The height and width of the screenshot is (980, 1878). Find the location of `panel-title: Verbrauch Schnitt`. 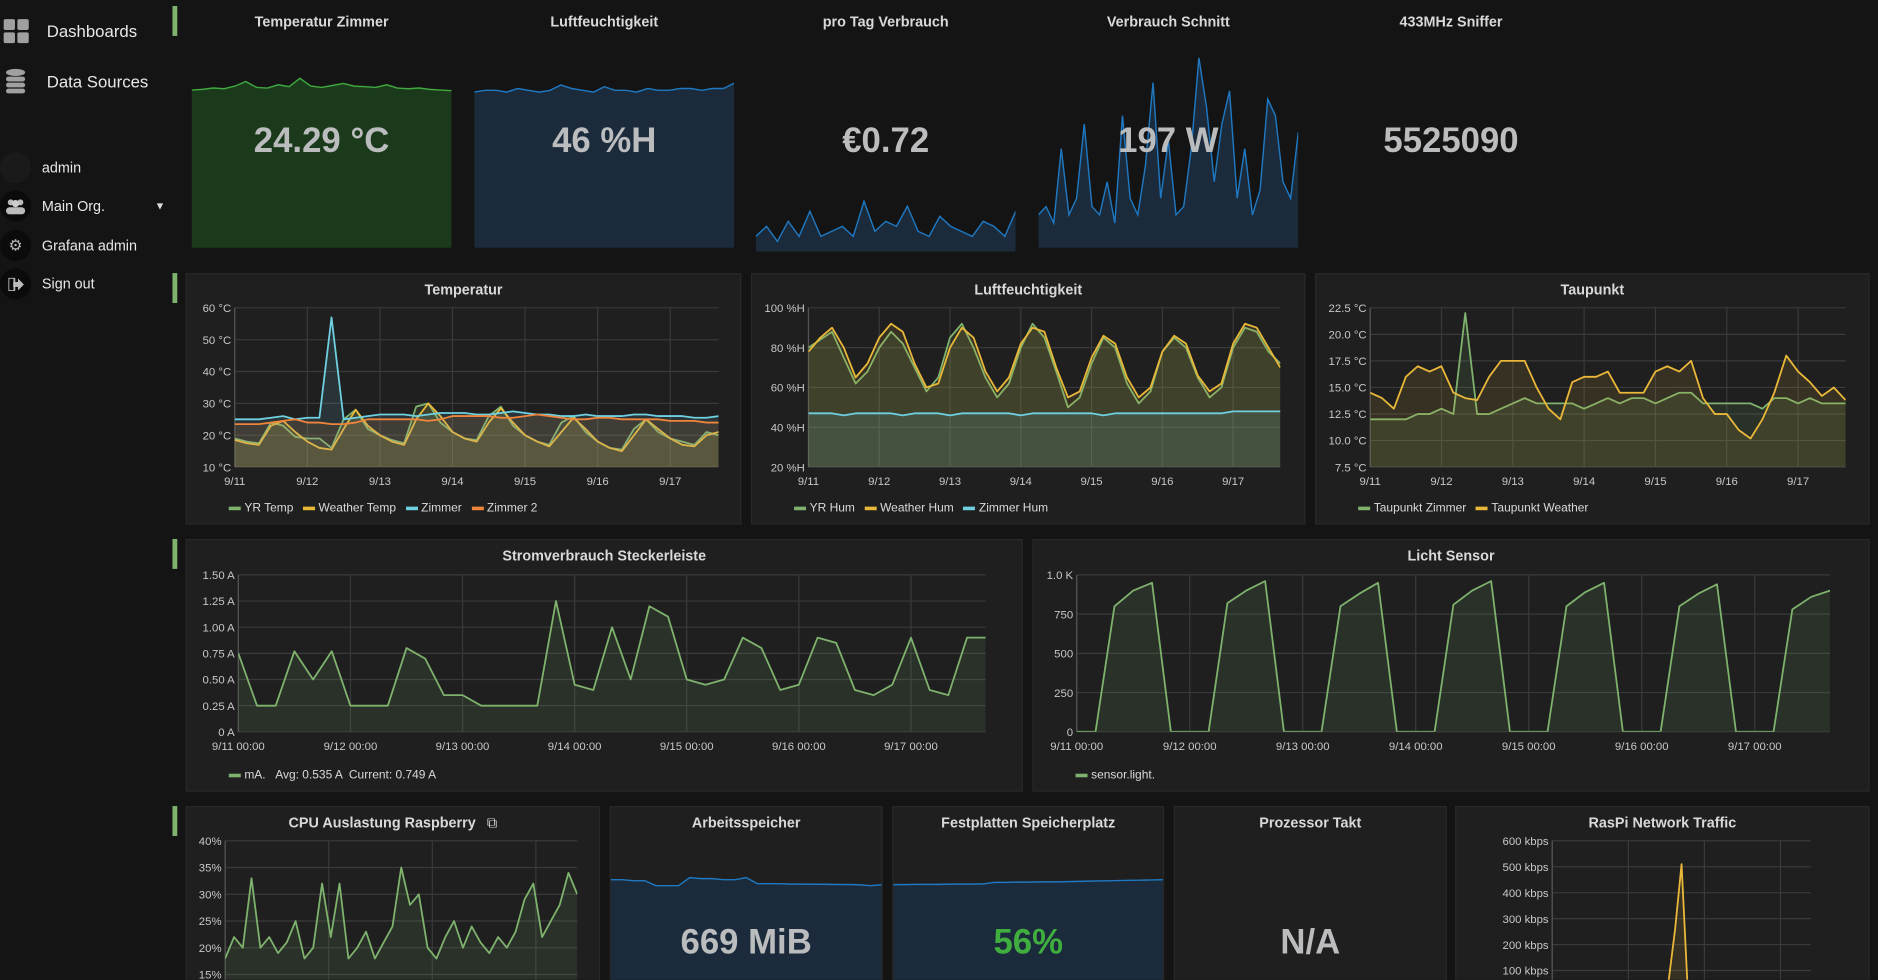

panel-title: Verbrauch Schnitt is located at coordinates (1168, 21).